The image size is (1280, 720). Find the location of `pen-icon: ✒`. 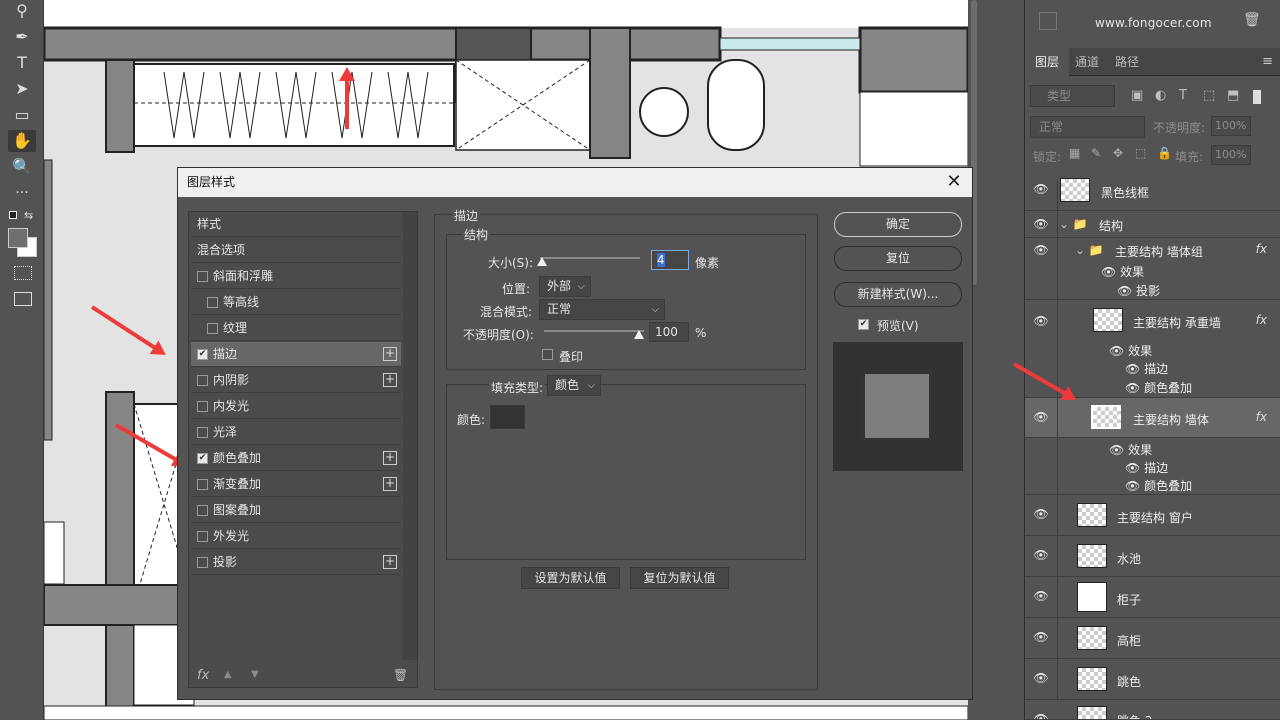

pen-icon: ✒ is located at coordinates (22, 37).